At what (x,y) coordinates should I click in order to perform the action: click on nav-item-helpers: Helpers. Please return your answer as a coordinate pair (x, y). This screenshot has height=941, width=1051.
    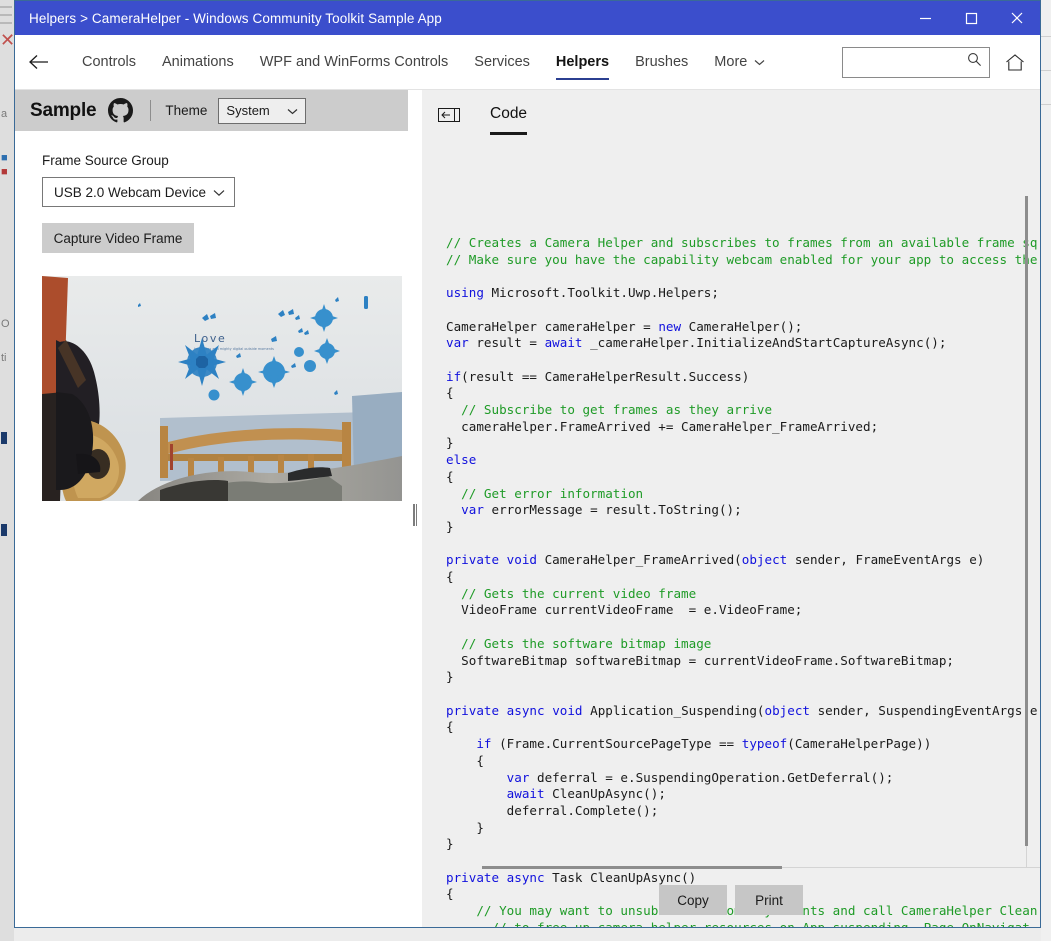
    Looking at the image, I should click on (582, 62).